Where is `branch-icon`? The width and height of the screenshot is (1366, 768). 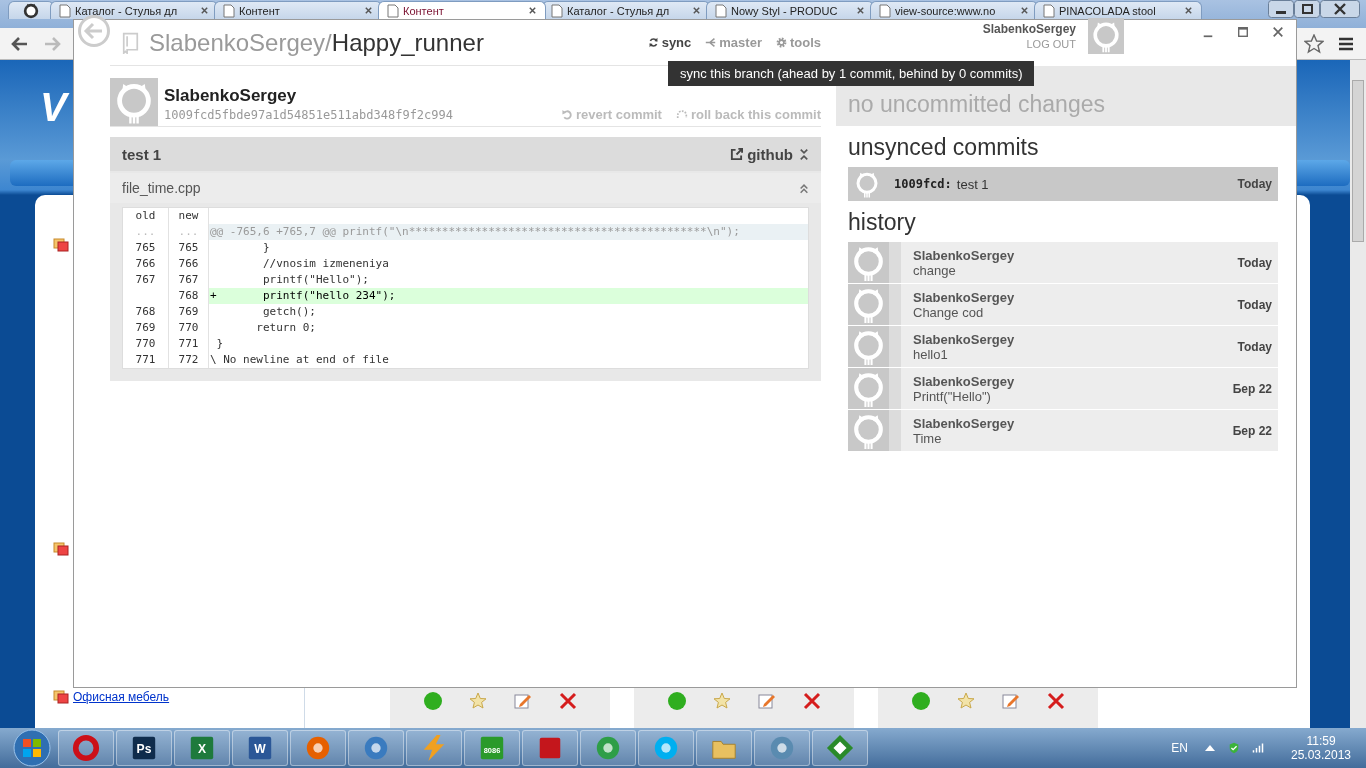
branch-icon is located at coordinates (711, 42).